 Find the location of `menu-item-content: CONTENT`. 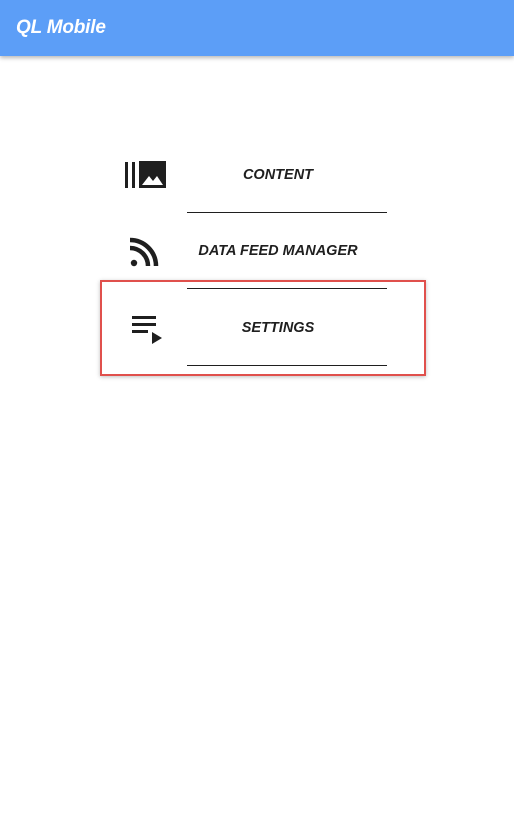

menu-item-content: CONTENT is located at coordinates (263, 175).